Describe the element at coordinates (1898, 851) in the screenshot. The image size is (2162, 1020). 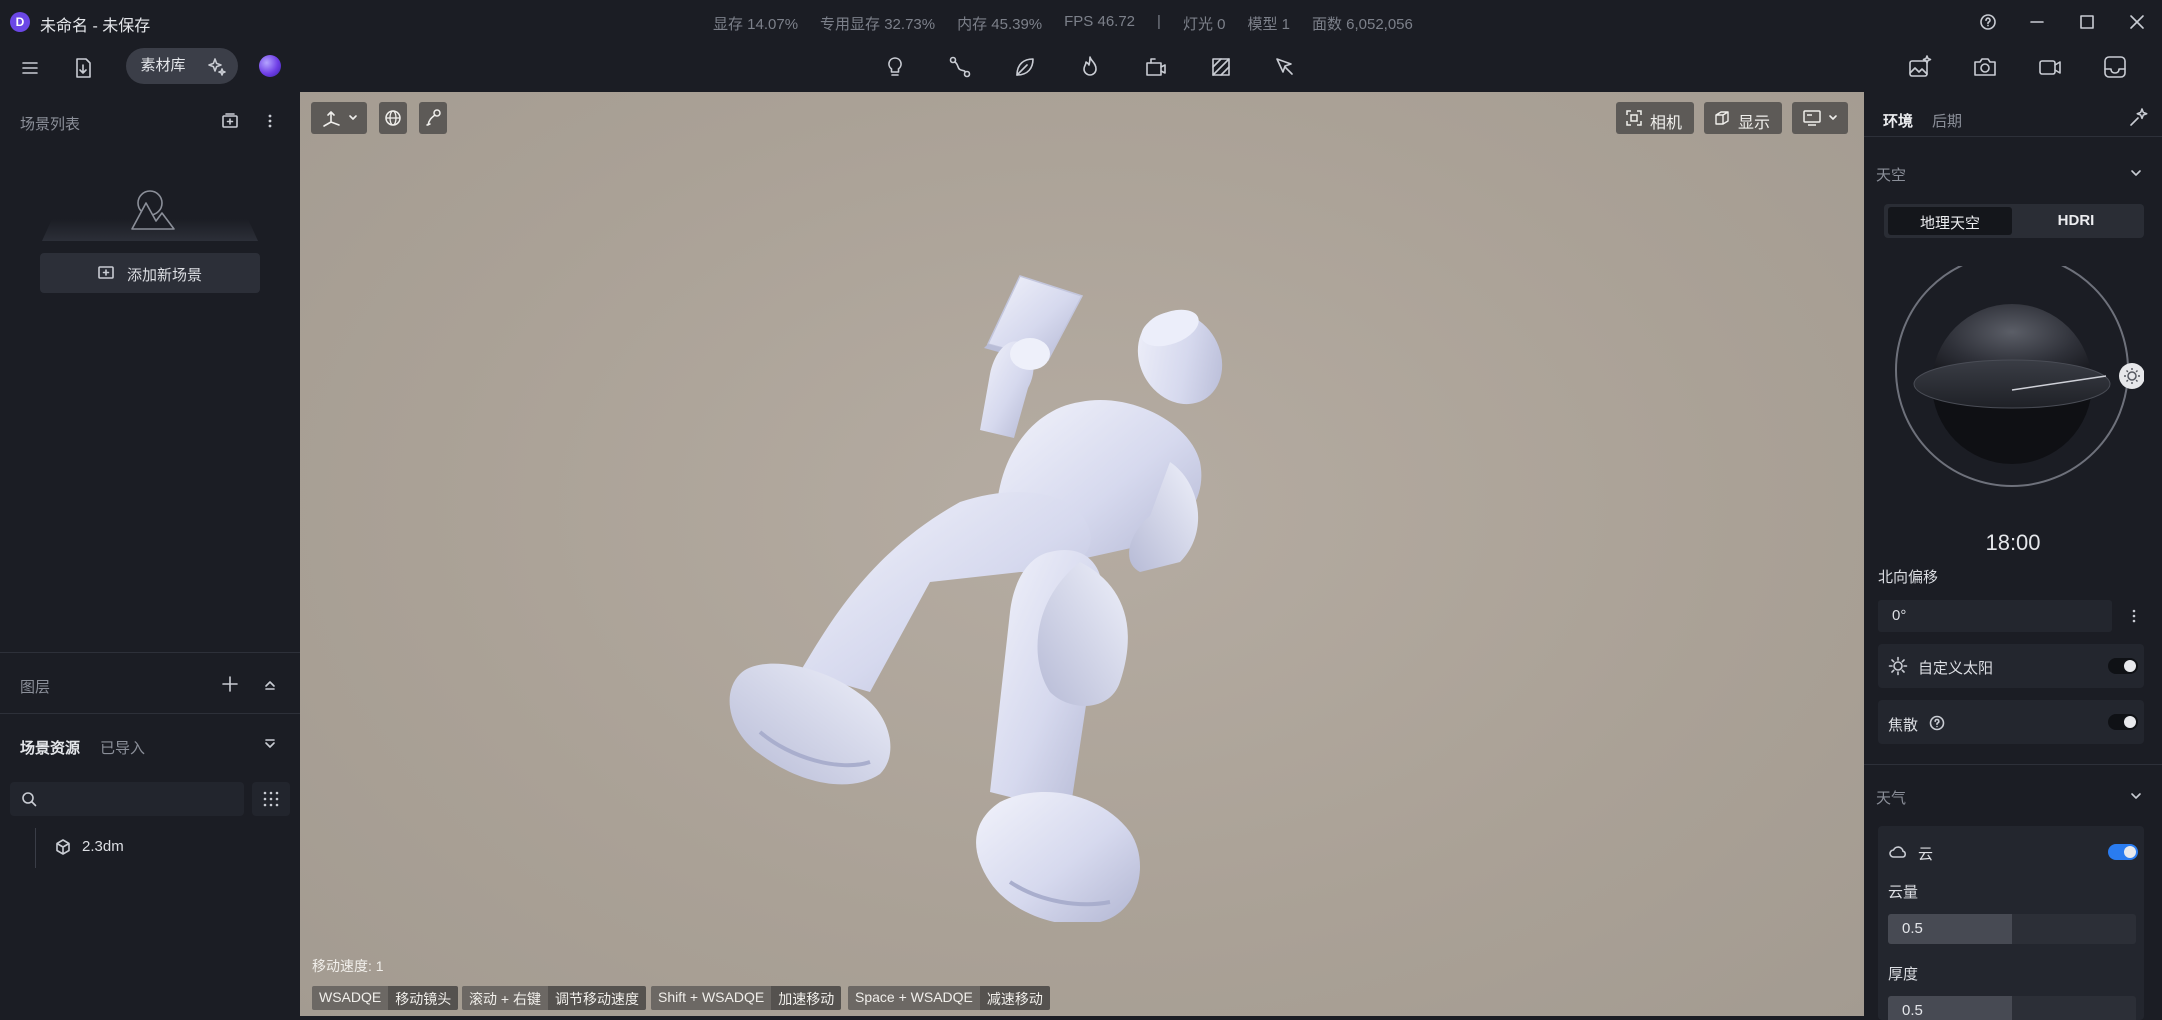
I see `cloud-icon` at that location.